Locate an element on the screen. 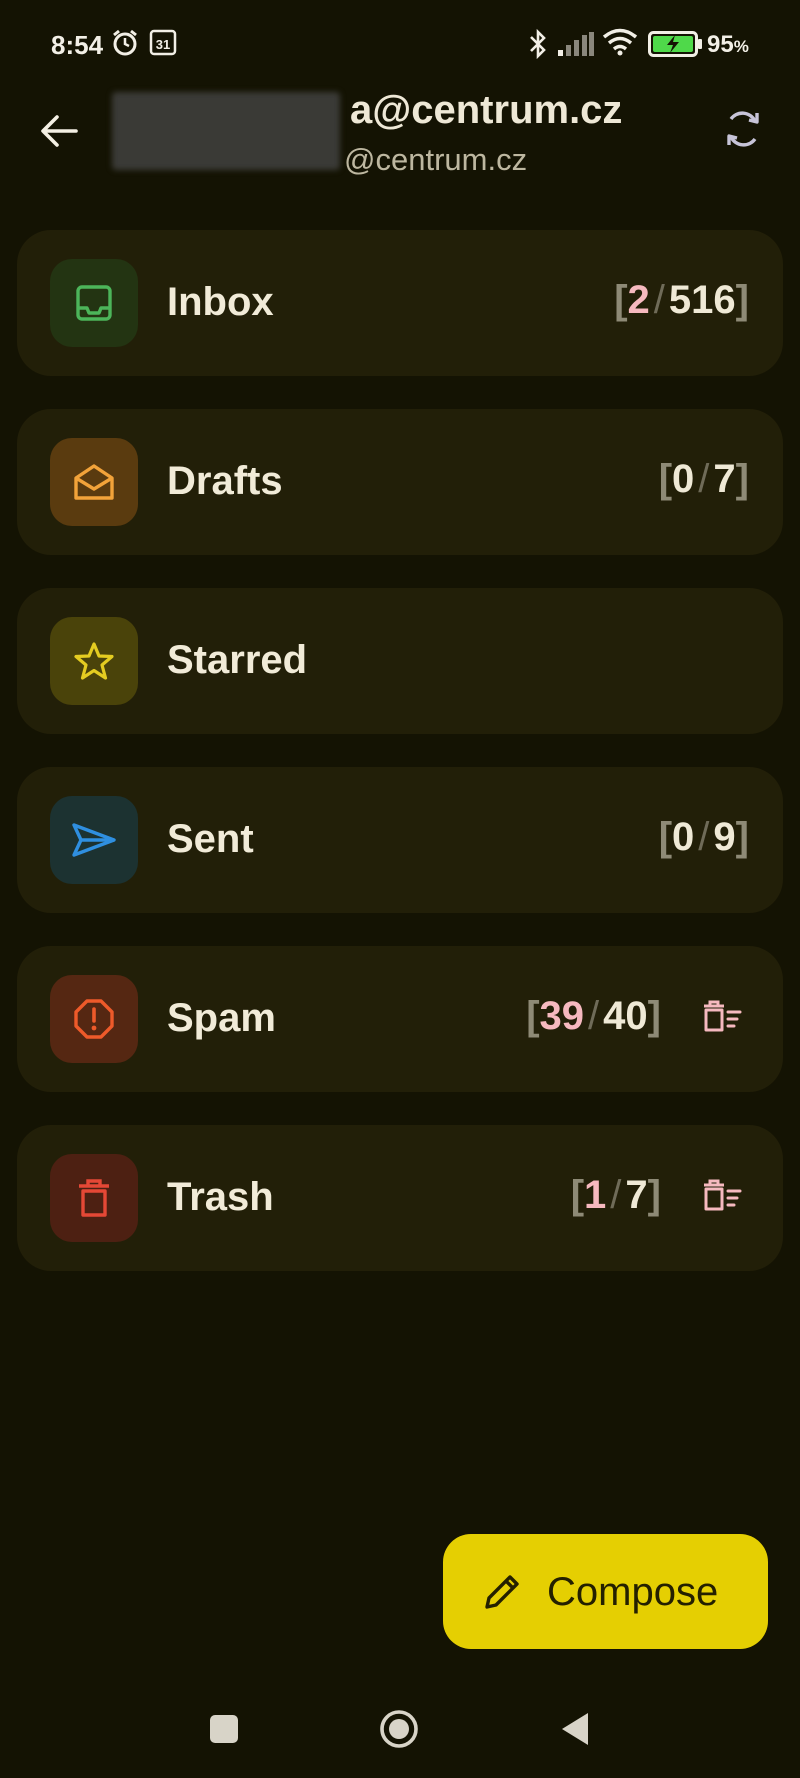  spam-icon is located at coordinates (94, 1019).